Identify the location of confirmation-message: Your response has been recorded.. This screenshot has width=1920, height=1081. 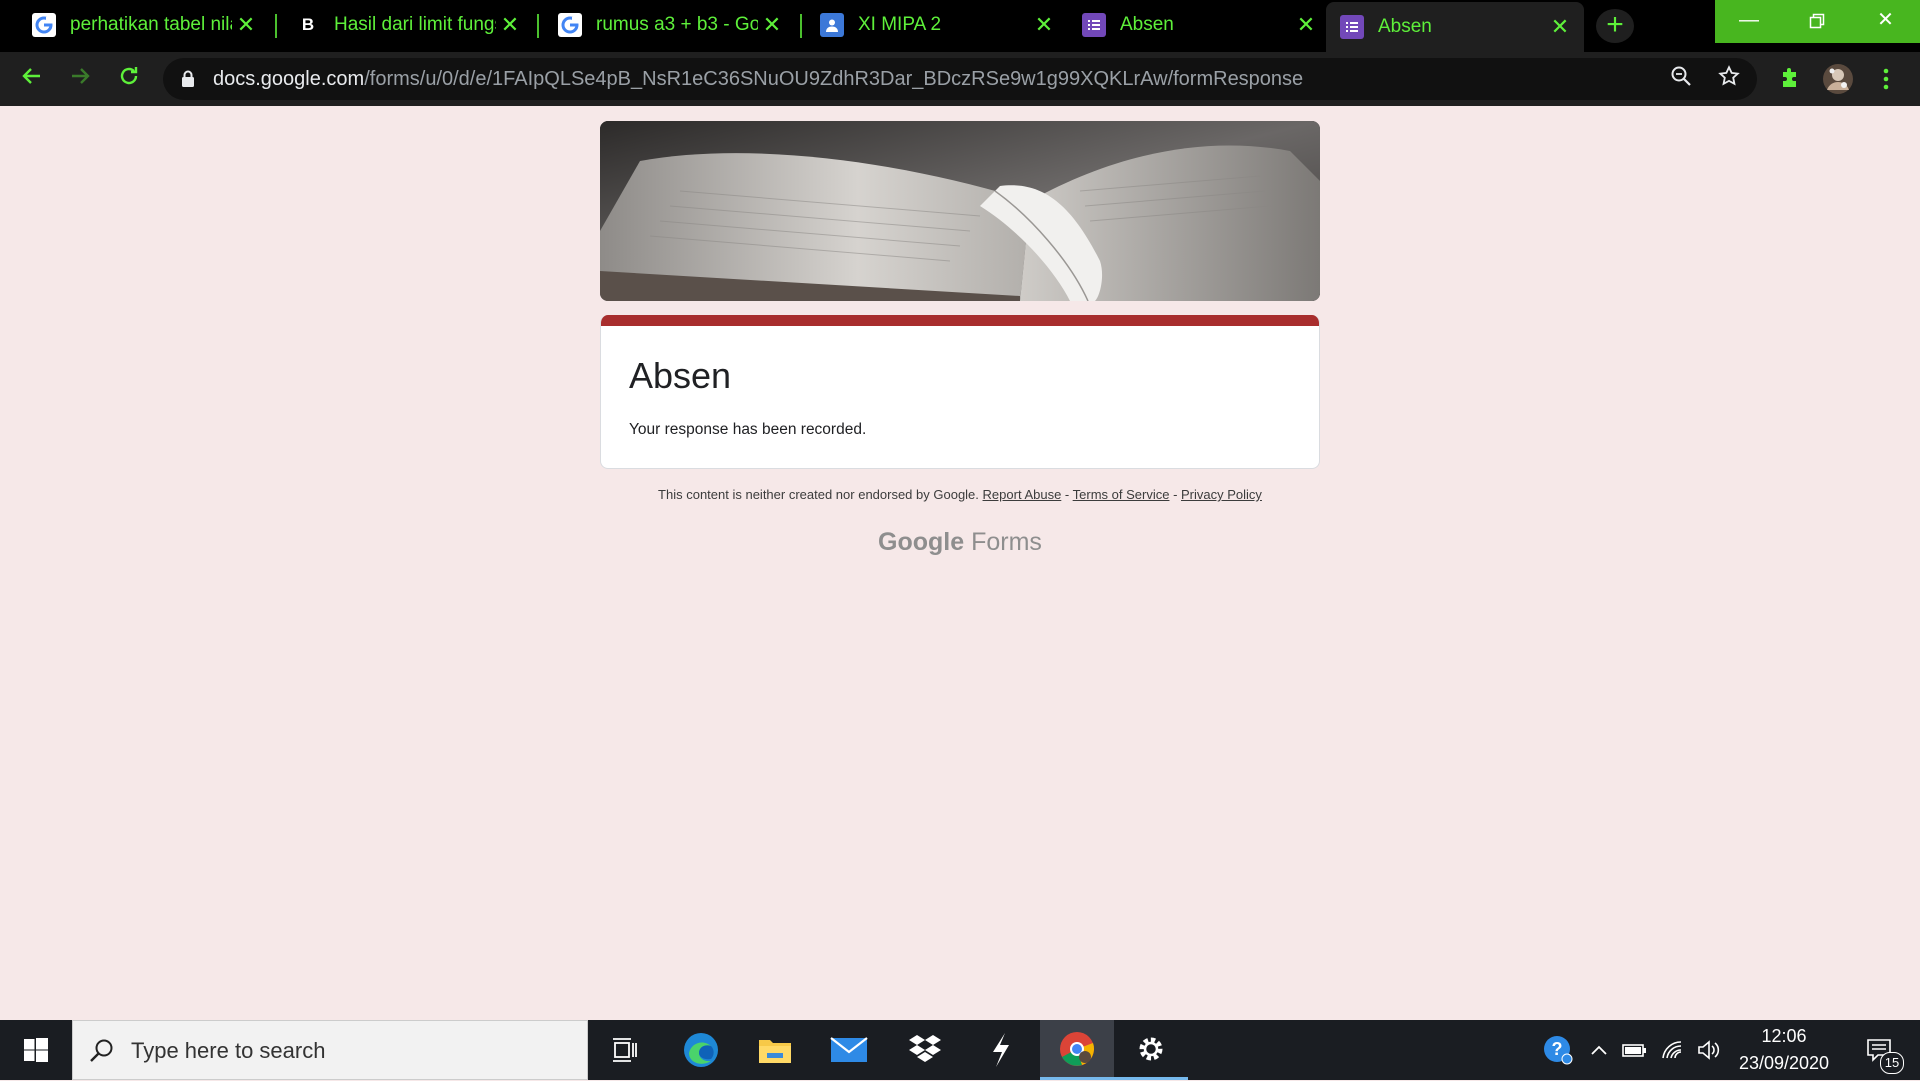
(748, 429).